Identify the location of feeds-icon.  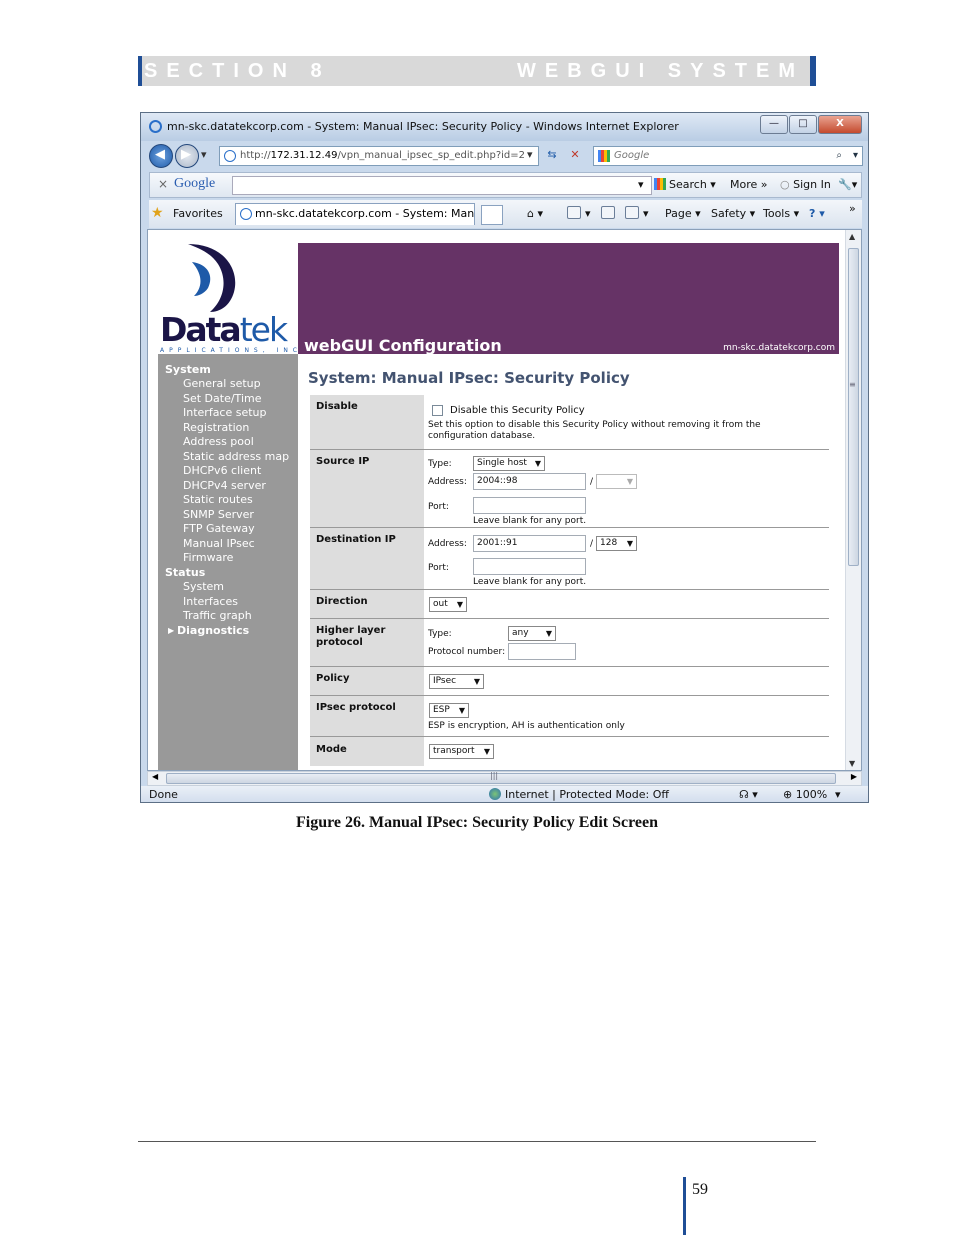
(574, 212).